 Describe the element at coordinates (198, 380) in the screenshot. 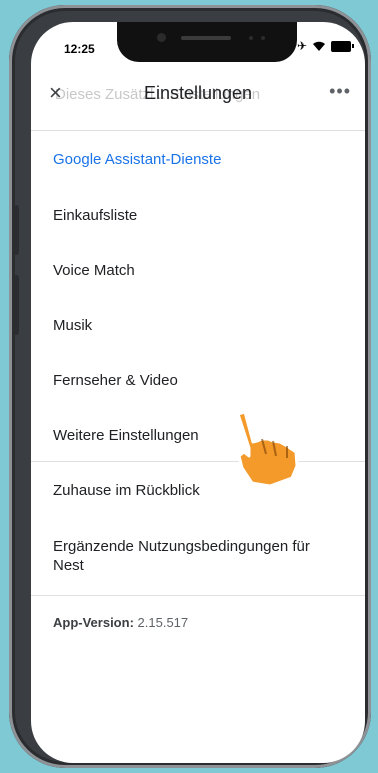

I see `list-item-fernseher-video: Fernseher & Video` at that location.